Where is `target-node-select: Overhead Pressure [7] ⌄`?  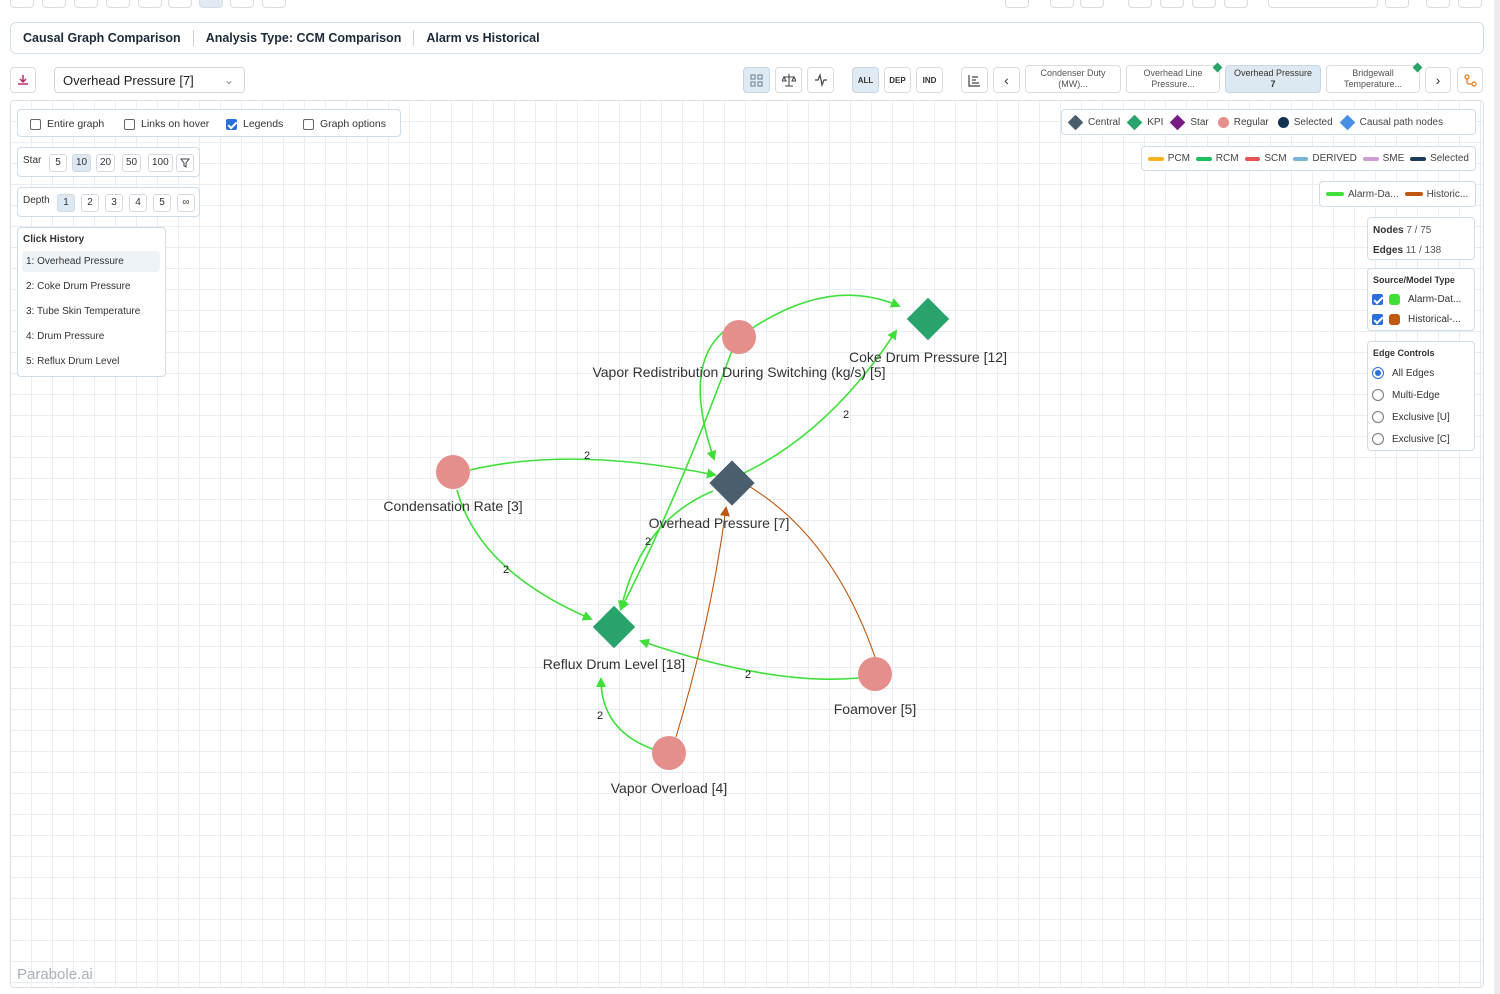 target-node-select: Overhead Pressure [7] ⌄ is located at coordinates (149, 80).